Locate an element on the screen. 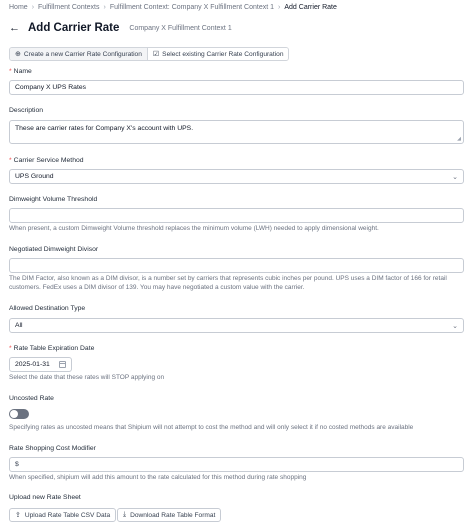  uncosted-rate-toggle is located at coordinates (19, 414).